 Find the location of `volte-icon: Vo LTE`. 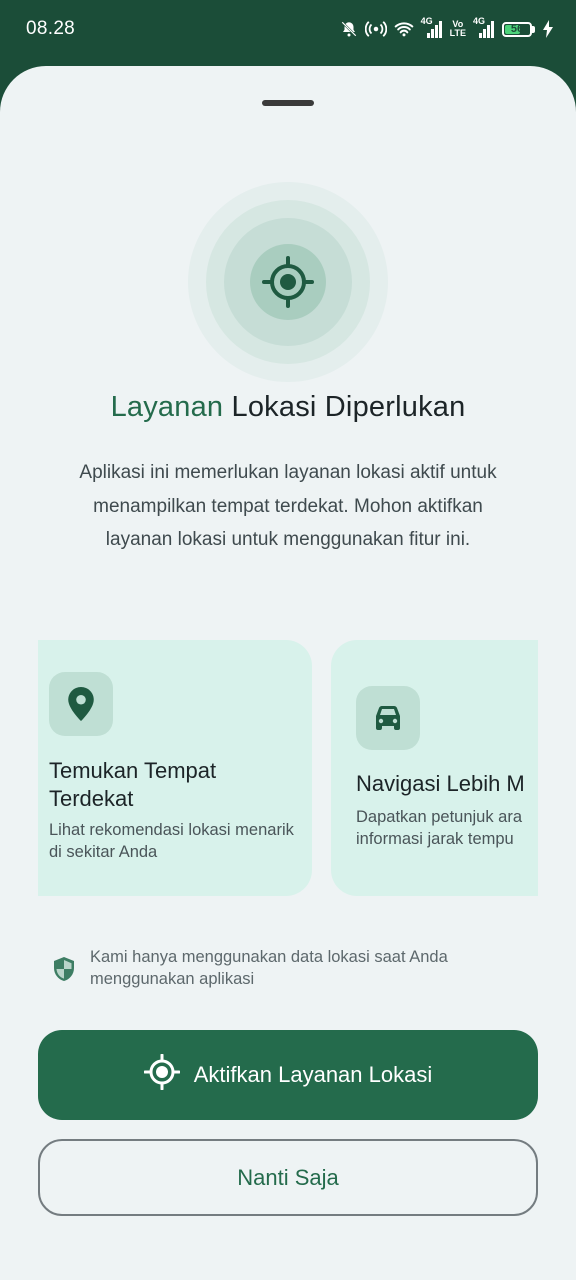

volte-icon: Vo LTE is located at coordinates (457, 28).